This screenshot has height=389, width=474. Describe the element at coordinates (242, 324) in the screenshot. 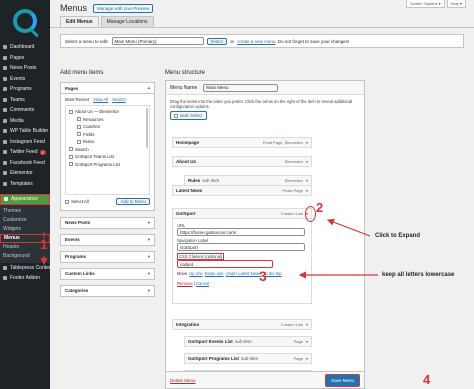

I see `menu-item-integration: Integration Custom Link ▾` at that location.